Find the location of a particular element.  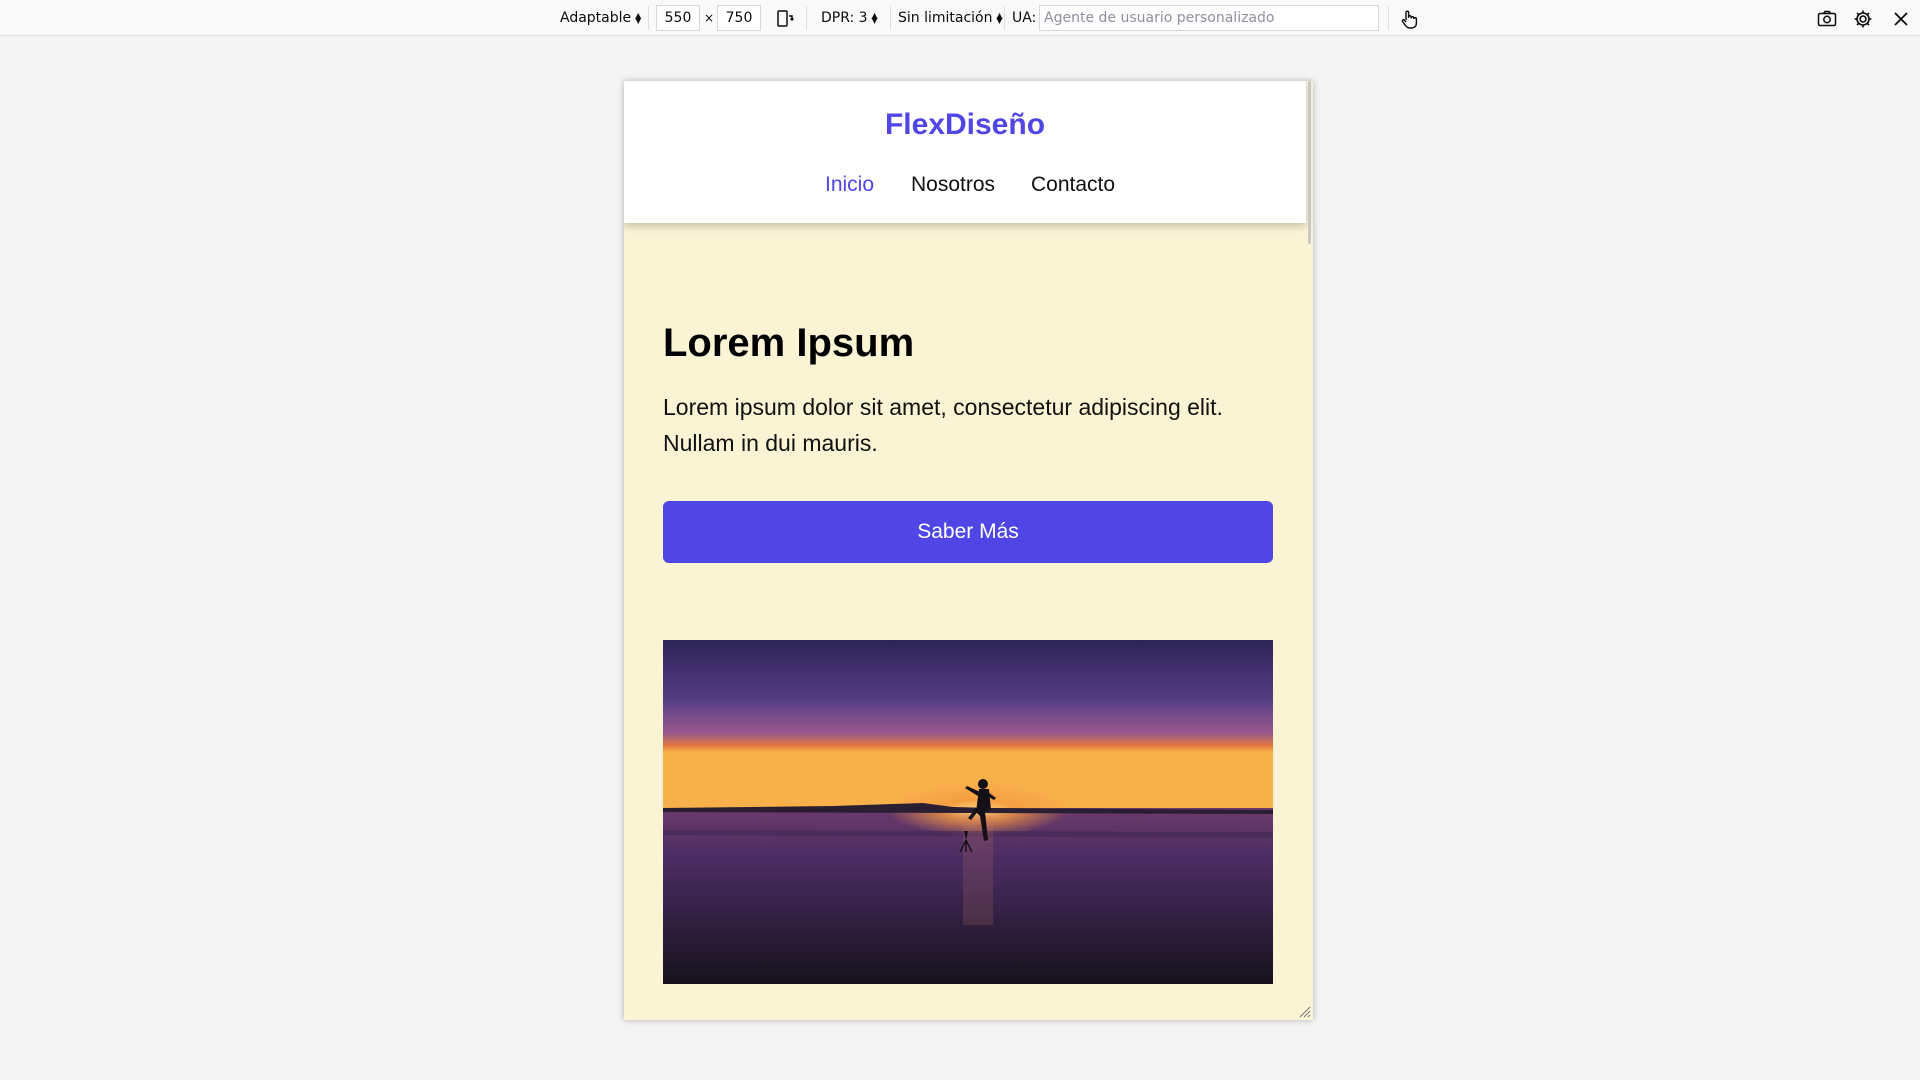

dpr-selector: DPR: 3 ▲ ▼ is located at coordinates (850, 18).